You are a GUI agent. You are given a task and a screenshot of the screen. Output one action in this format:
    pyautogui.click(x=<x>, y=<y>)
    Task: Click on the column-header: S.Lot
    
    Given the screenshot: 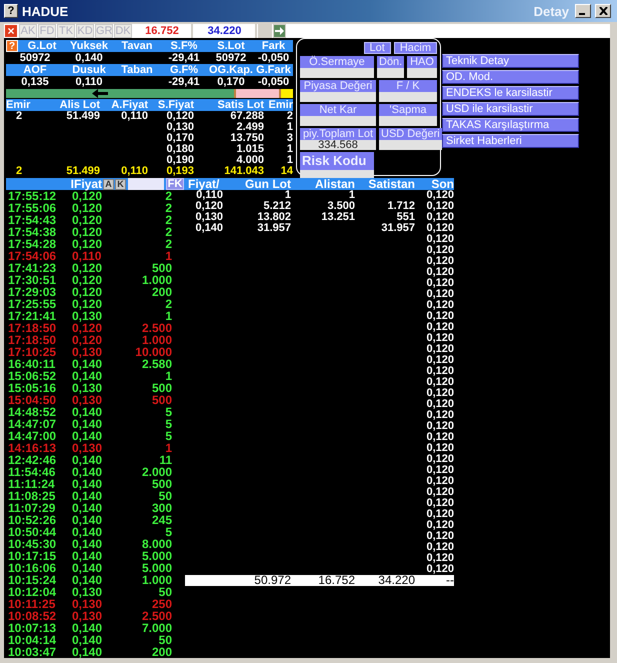 What is the action you would take?
    pyautogui.click(x=231, y=46)
    